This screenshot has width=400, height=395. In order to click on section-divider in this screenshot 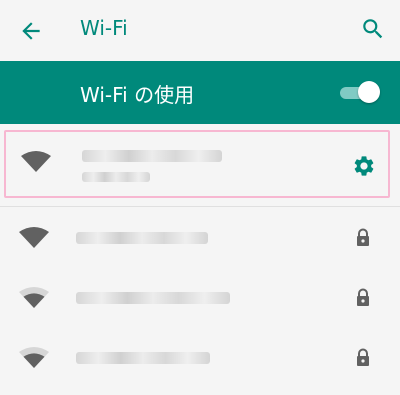, I will do `click(200, 206)`.